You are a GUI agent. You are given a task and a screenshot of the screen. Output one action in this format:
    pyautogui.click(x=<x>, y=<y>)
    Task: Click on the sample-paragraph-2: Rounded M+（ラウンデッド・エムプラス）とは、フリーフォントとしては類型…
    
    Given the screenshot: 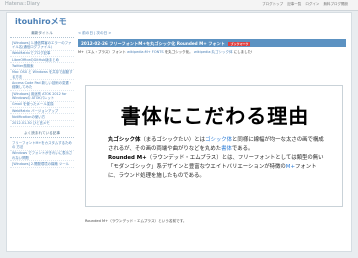 What is the action you would take?
    pyautogui.click(x=217, y=167)
    